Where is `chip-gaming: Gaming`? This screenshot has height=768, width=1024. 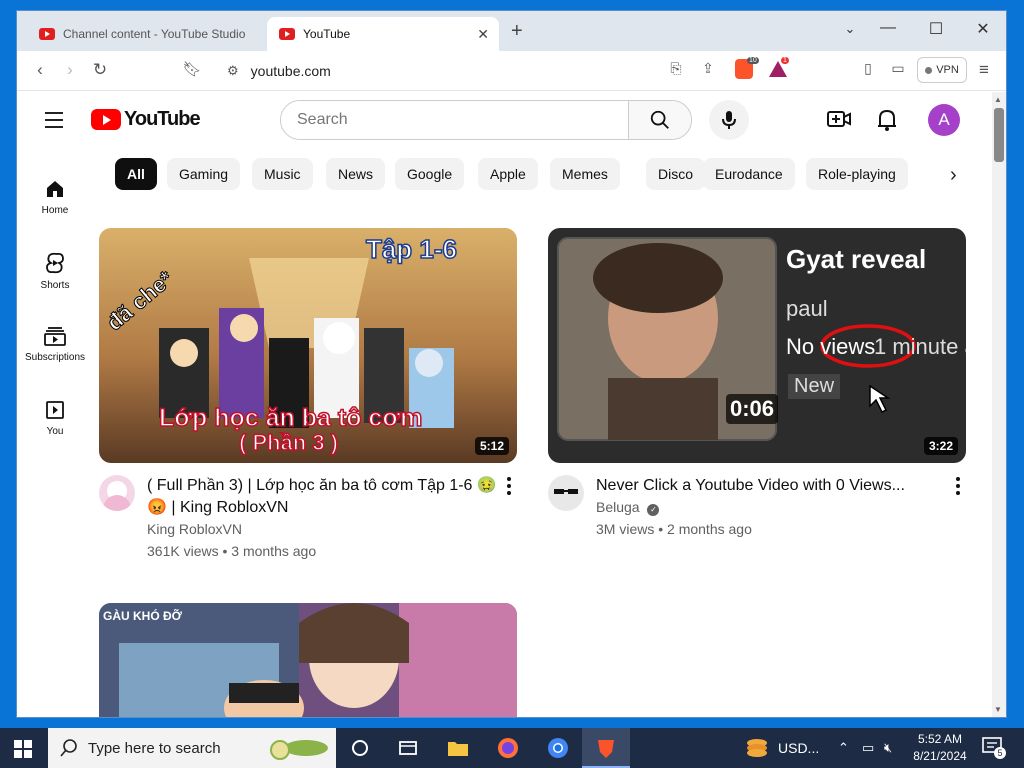
chip-gaming: Gaming is located at coordinates (204, 174).